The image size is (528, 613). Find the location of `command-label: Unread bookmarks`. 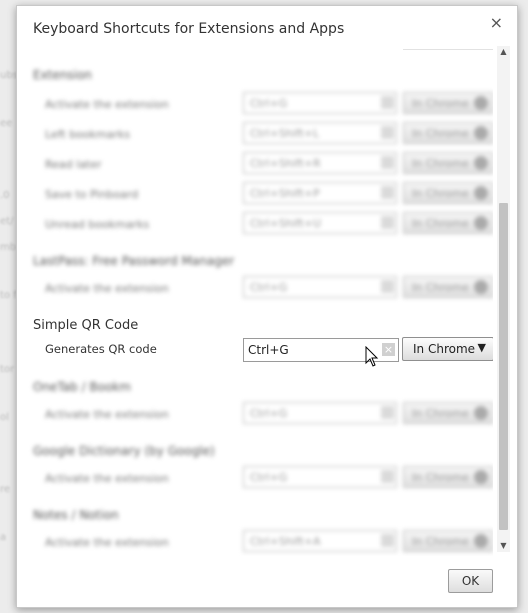

command-label: Unread bookmarks is located at coordinates (97, 224).